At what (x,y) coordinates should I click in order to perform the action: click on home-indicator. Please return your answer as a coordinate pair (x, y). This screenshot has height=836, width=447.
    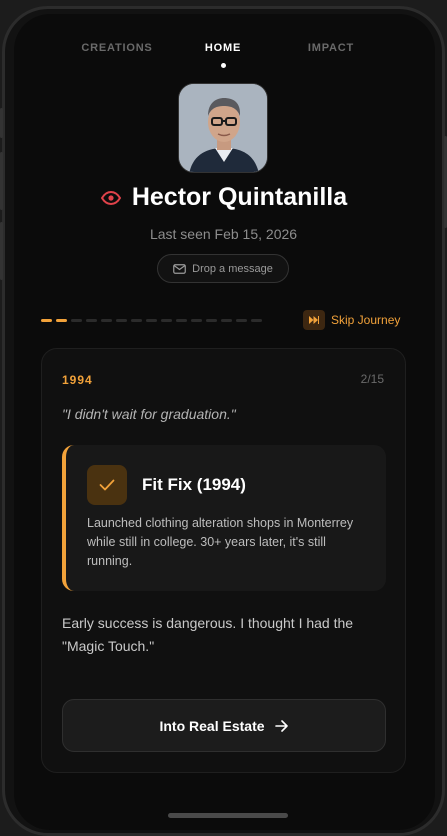
    Looking at the image, I should click on (228, 815).